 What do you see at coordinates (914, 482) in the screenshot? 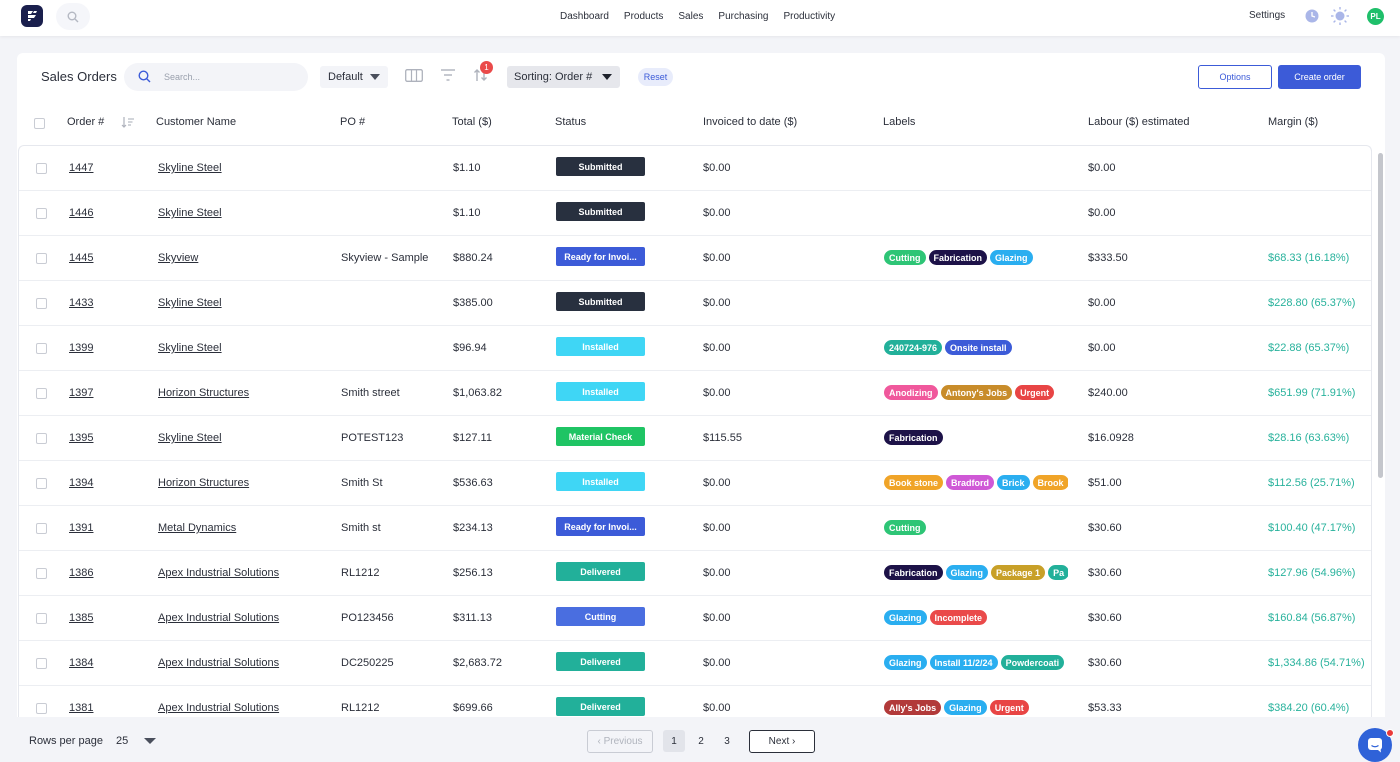
I see `label-chip: Book stone` at bounding box center [914, 482].